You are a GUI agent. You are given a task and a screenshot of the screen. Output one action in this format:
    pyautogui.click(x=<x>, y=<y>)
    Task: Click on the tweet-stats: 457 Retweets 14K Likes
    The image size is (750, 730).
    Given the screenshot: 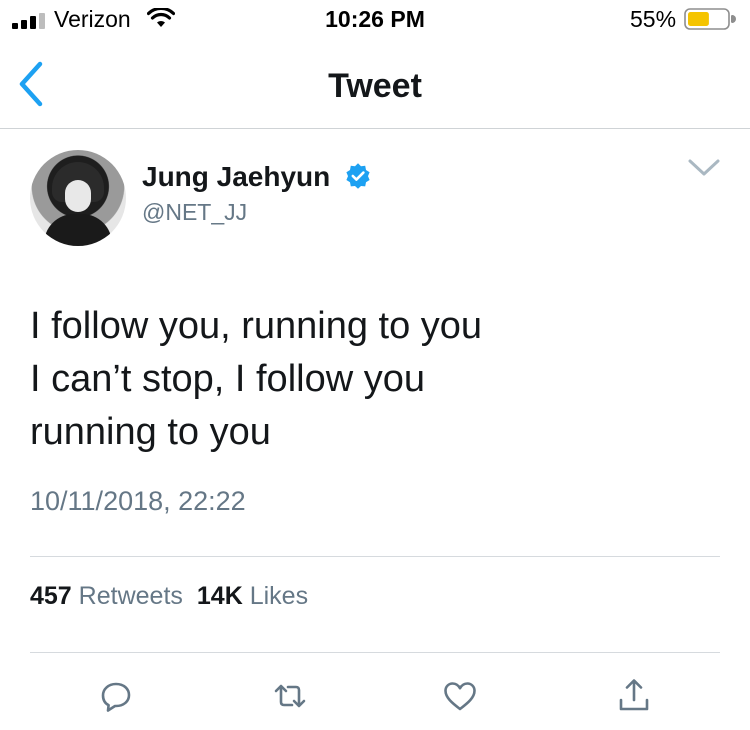 What is the action you would take?
    pyautogui.click(x=176, y=596)
    